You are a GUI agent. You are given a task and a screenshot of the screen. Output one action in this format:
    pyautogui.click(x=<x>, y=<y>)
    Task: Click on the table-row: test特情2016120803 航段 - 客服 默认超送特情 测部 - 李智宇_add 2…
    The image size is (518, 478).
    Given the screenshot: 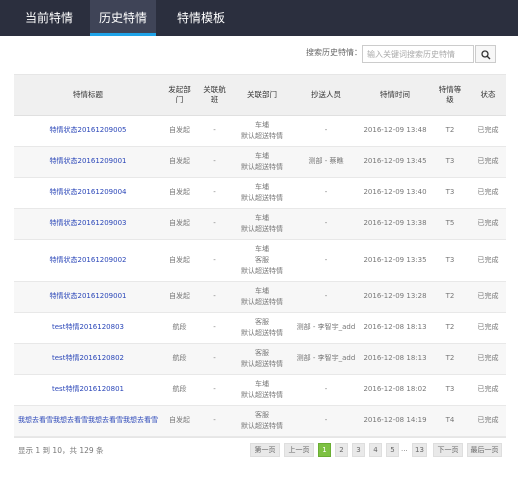 What is the action you would take?
    pyautogui.click(x=260, y=328)
    